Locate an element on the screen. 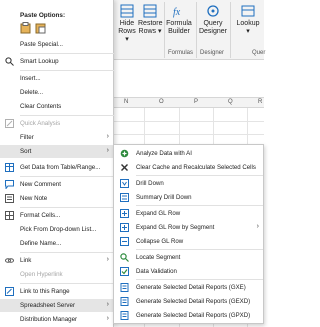 The height and width of the screenshot is (327, 320). search-icon is located at coordinates (9, 61).